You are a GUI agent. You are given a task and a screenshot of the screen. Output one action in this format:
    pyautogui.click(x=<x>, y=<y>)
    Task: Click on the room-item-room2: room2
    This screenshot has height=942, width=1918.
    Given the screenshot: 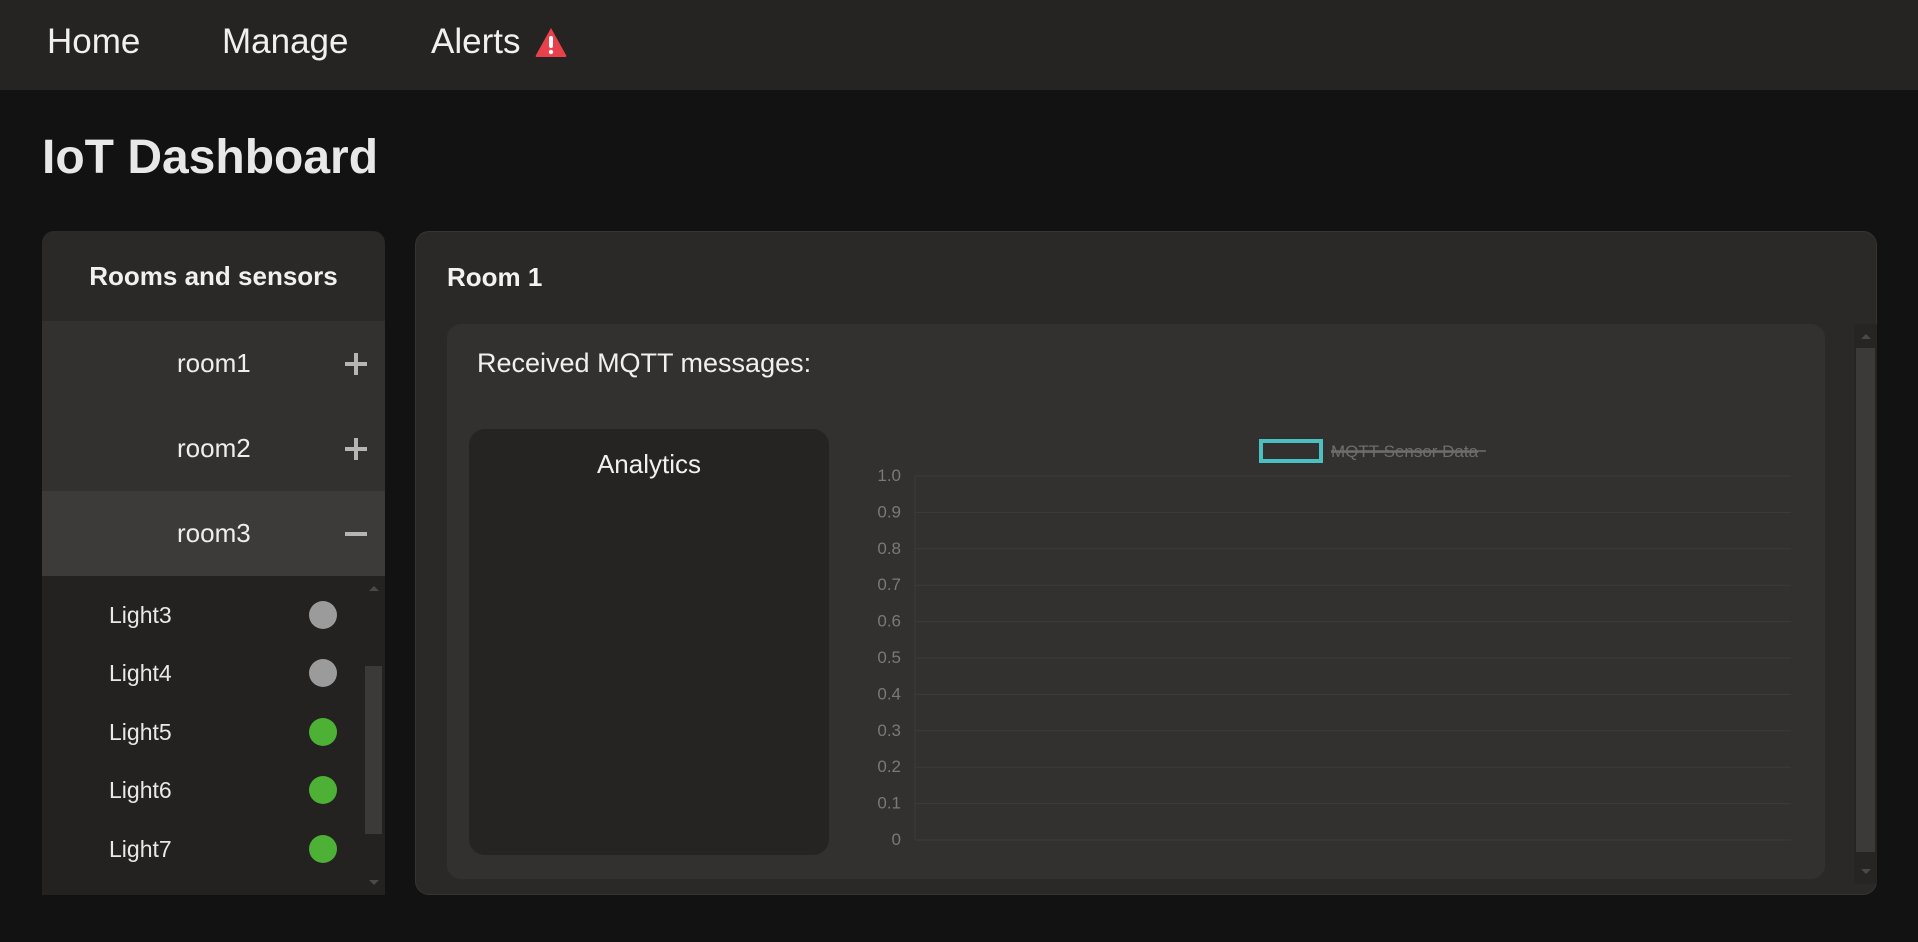 What is the action you would take?
    pyautogui.click(x=213, y=448)
    